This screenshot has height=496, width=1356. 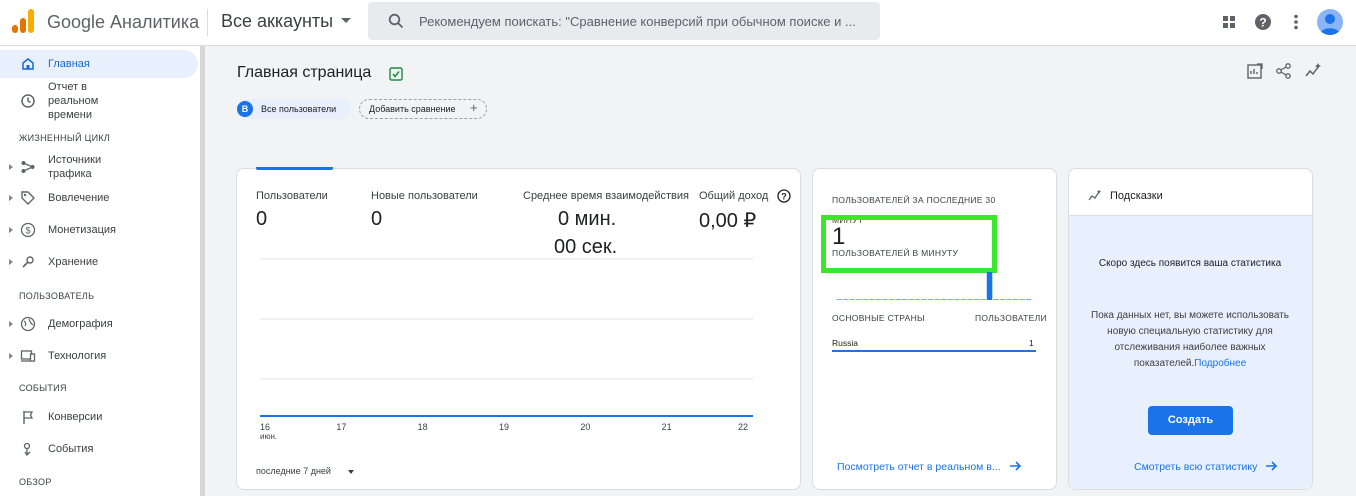 I want to click on dollar-icon: $, so click(x=28, y=230).